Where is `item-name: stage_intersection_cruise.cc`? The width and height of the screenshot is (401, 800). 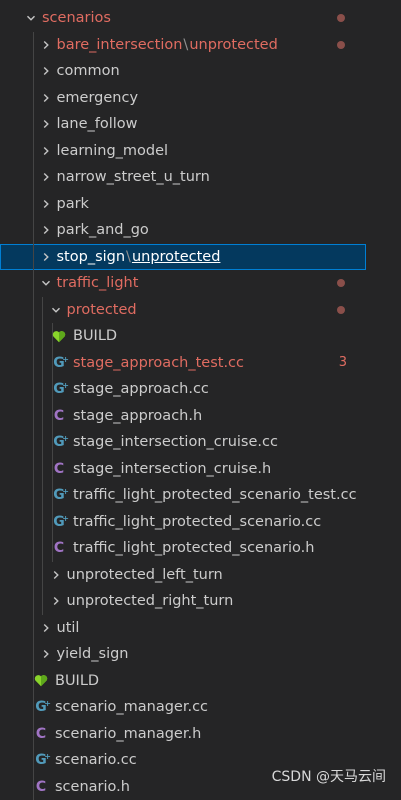
item-name: stage_intersection_cruise.cc is located at coordinates (175, 442).